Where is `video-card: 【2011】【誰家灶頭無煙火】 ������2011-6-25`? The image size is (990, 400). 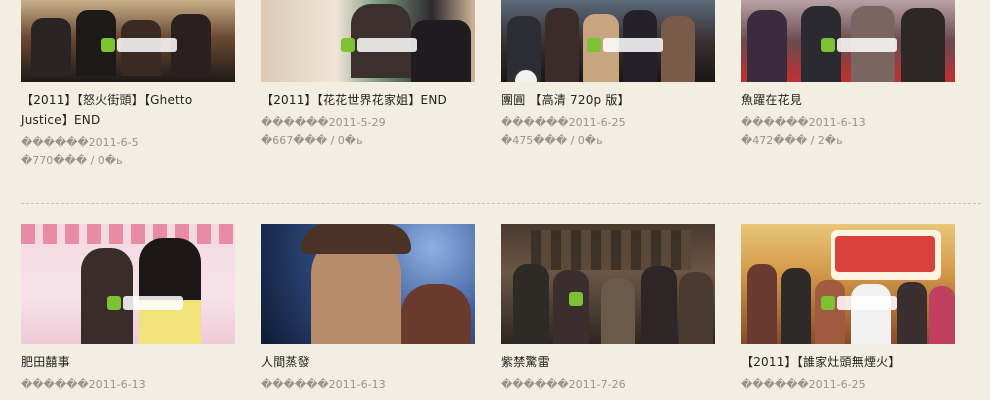 video-card: 【2011】【誰家灶頭無煙火】 ������2011-6-25 is located at coordinates (848, 309).